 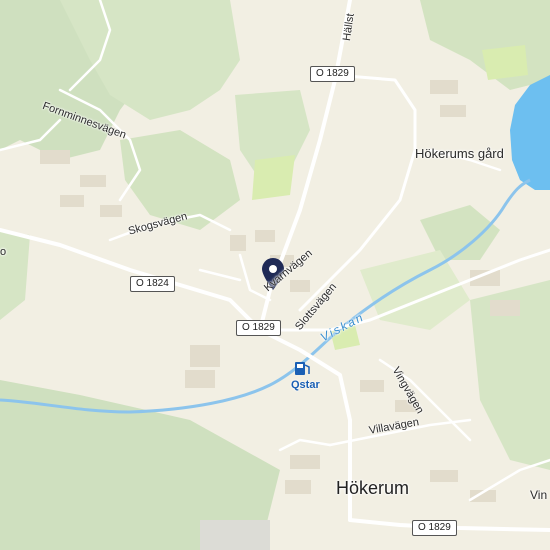 I want to click on town-label: Hökerum, so click(x=373, y=488).